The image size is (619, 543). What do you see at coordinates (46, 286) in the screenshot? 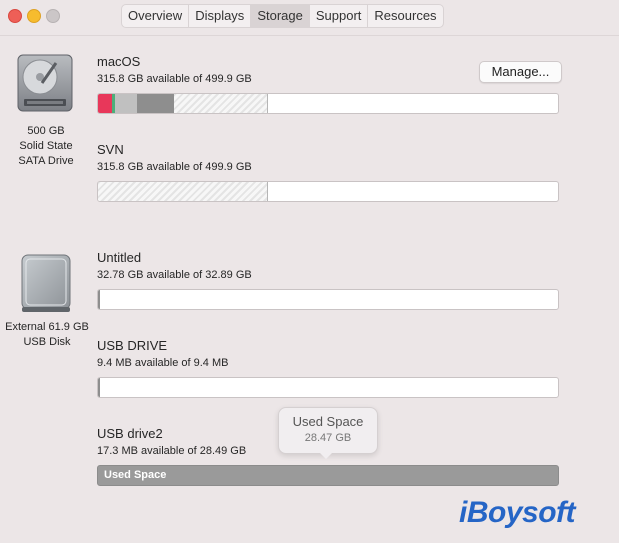
I see `external-drive-icon` at bounding box center [46, 286].